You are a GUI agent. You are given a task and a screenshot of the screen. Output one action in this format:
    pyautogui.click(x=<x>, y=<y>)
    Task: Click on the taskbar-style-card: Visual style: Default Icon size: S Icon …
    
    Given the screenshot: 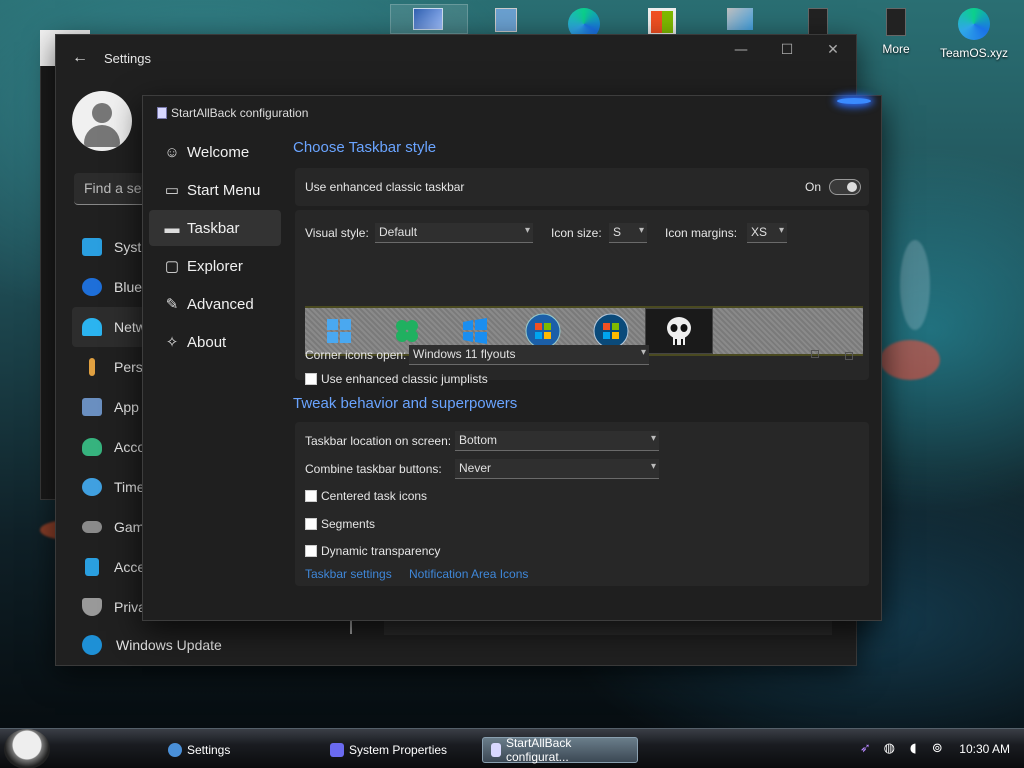 What is the action you would take?
    pyautogui.click(x=582, y=298)
    